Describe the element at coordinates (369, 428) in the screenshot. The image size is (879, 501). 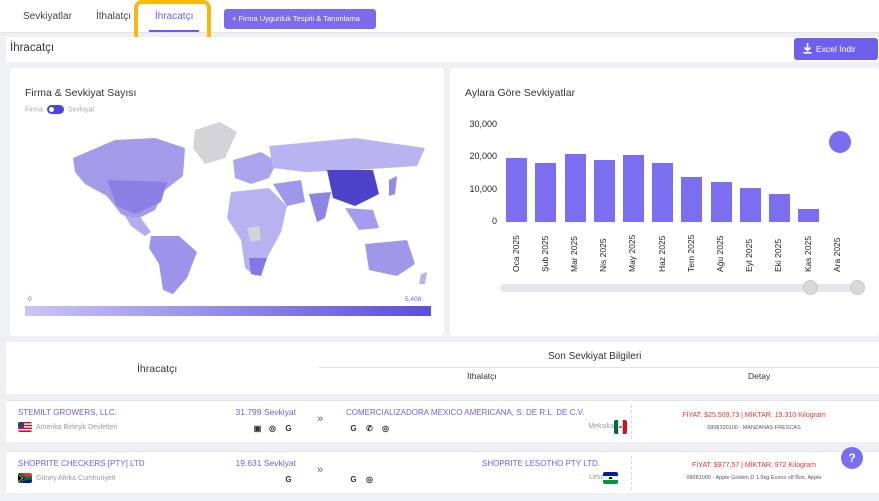
I see `phone-icon: ✆` at that location.